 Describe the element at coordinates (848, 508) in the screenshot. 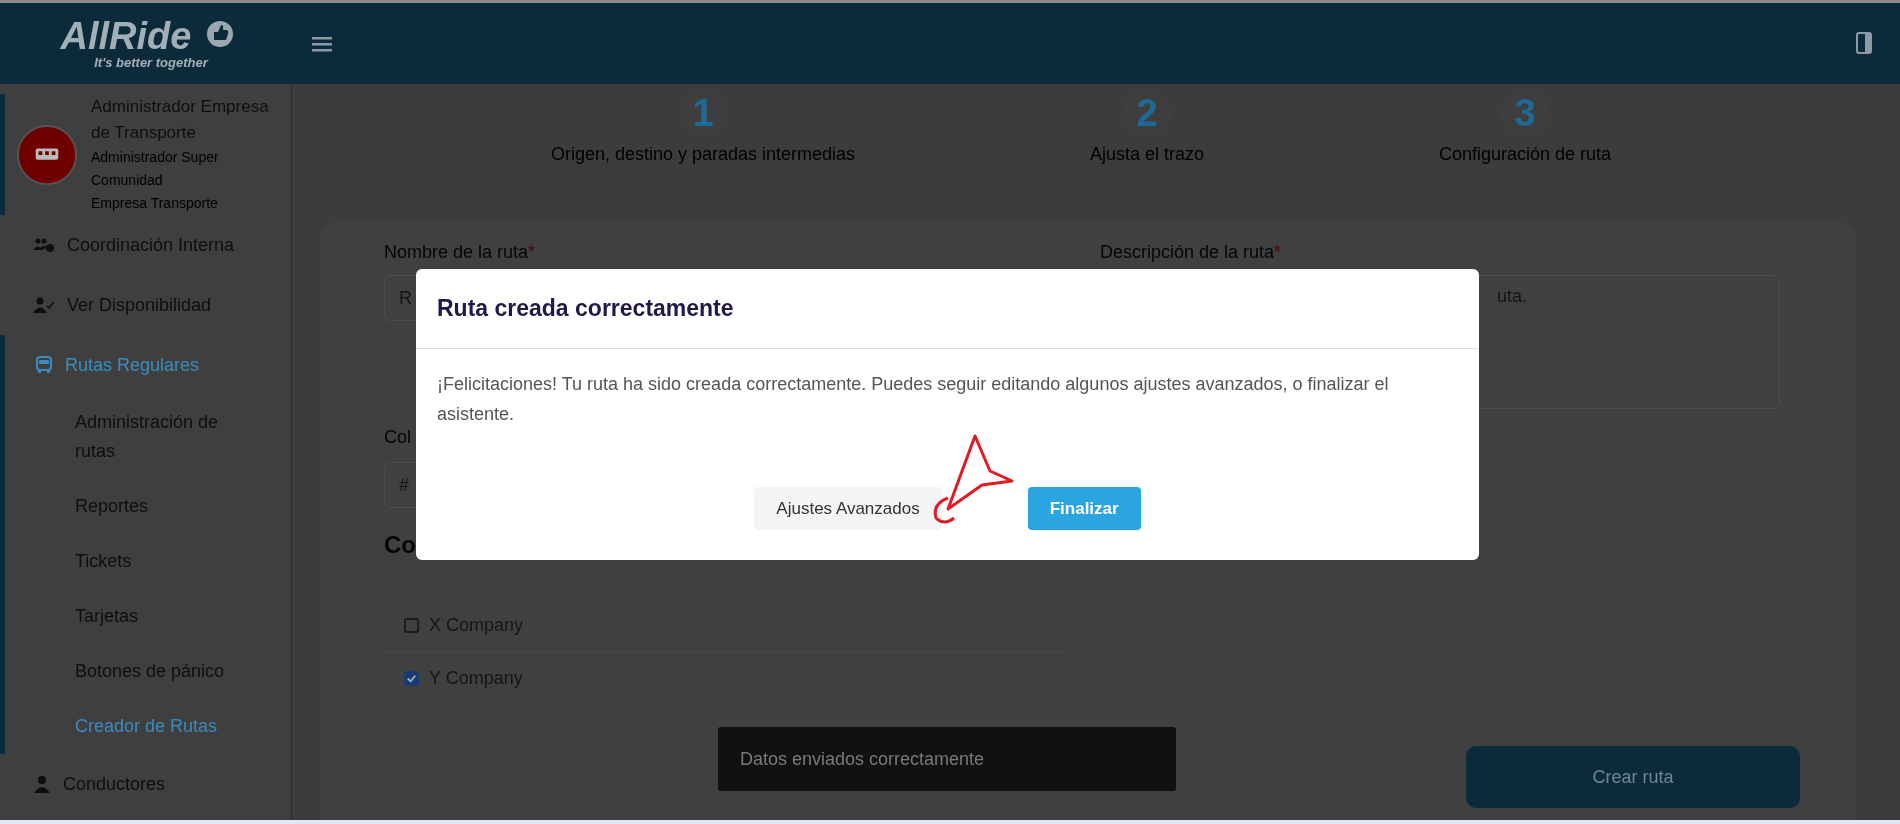

I see `advanced-settings-button: Ajustes Avanzados` at that location.